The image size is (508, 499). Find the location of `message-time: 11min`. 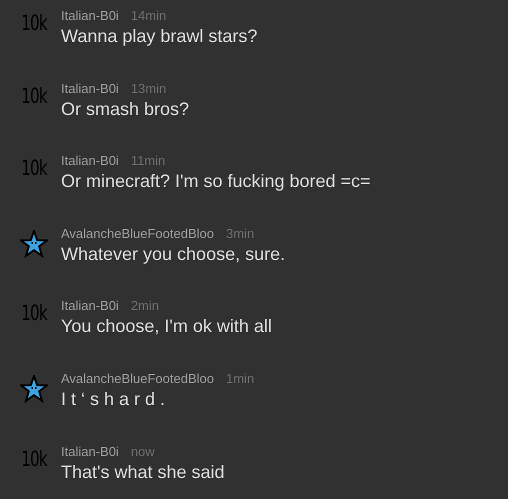

message-time: 11min is located at coordinates (148, 160).